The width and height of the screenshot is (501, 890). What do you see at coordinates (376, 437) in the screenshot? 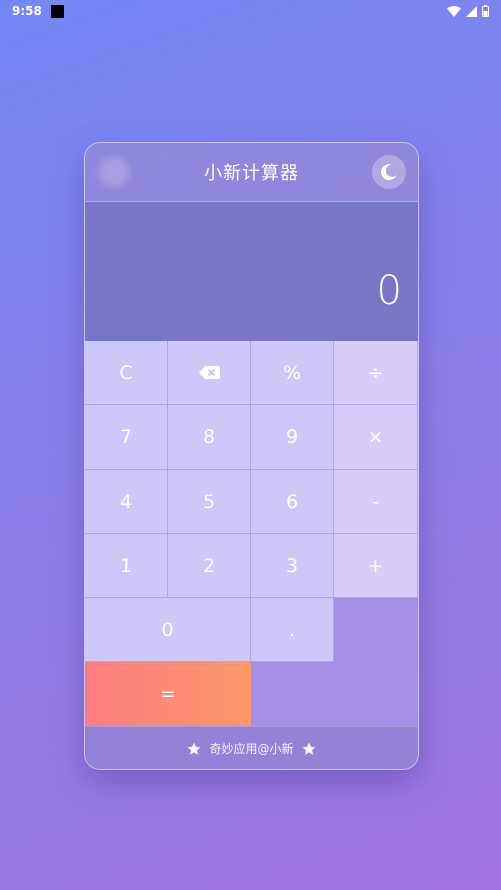
I see `multiply-button: ×` at bounding box center [376, 437].